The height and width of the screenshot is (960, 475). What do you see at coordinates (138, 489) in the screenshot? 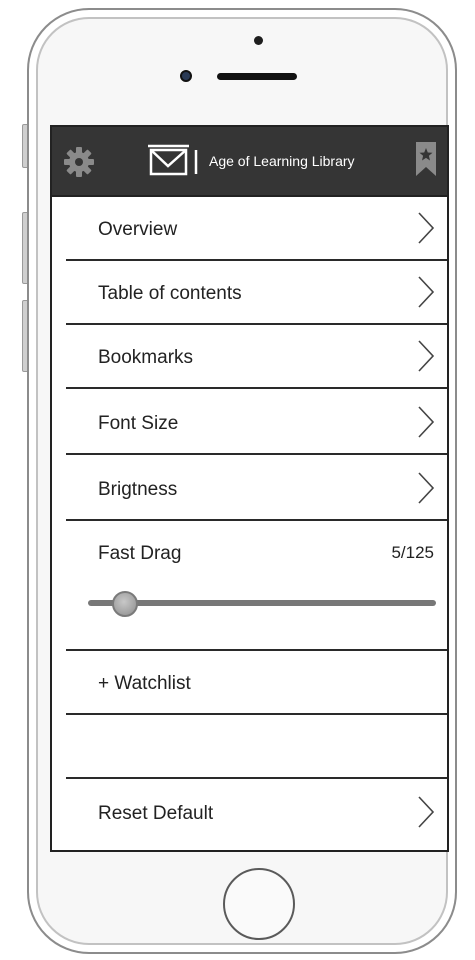
I see `menu-item-label: Brigtness` at bounding box center [138, 489].